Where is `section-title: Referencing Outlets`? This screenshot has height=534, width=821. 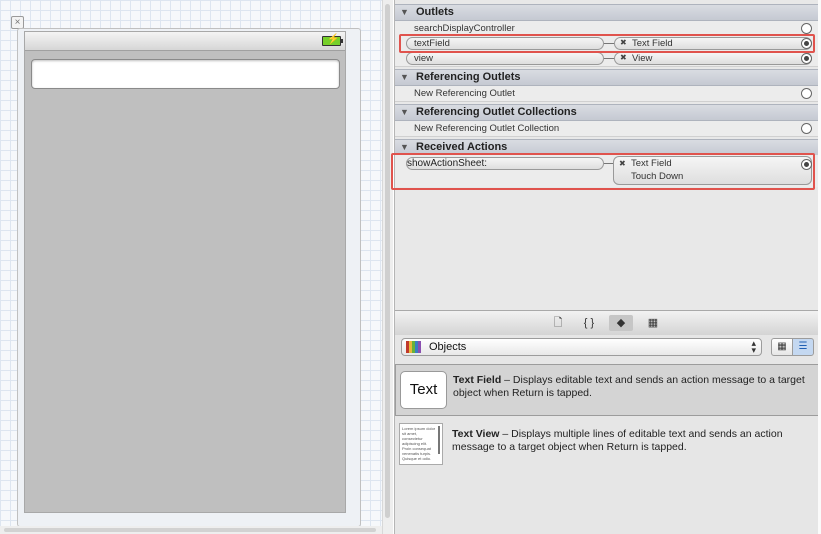 section-title: Referencing Outlets is located at coordinates (468, 77).